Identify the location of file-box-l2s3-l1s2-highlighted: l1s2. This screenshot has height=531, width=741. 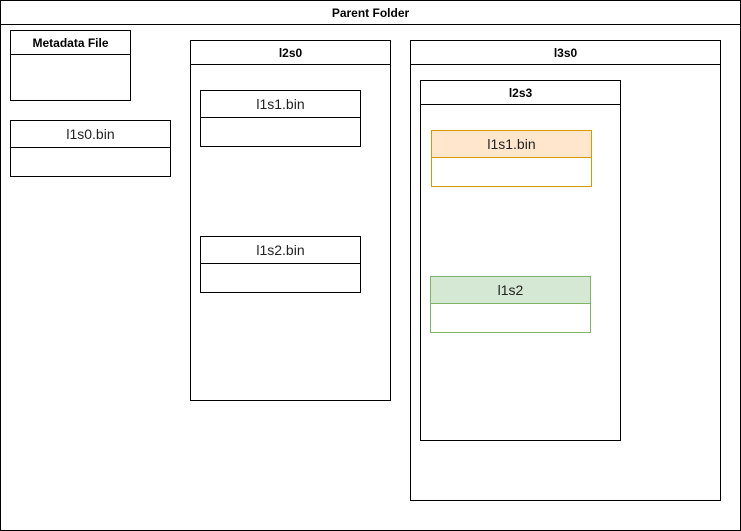
(510, 304).